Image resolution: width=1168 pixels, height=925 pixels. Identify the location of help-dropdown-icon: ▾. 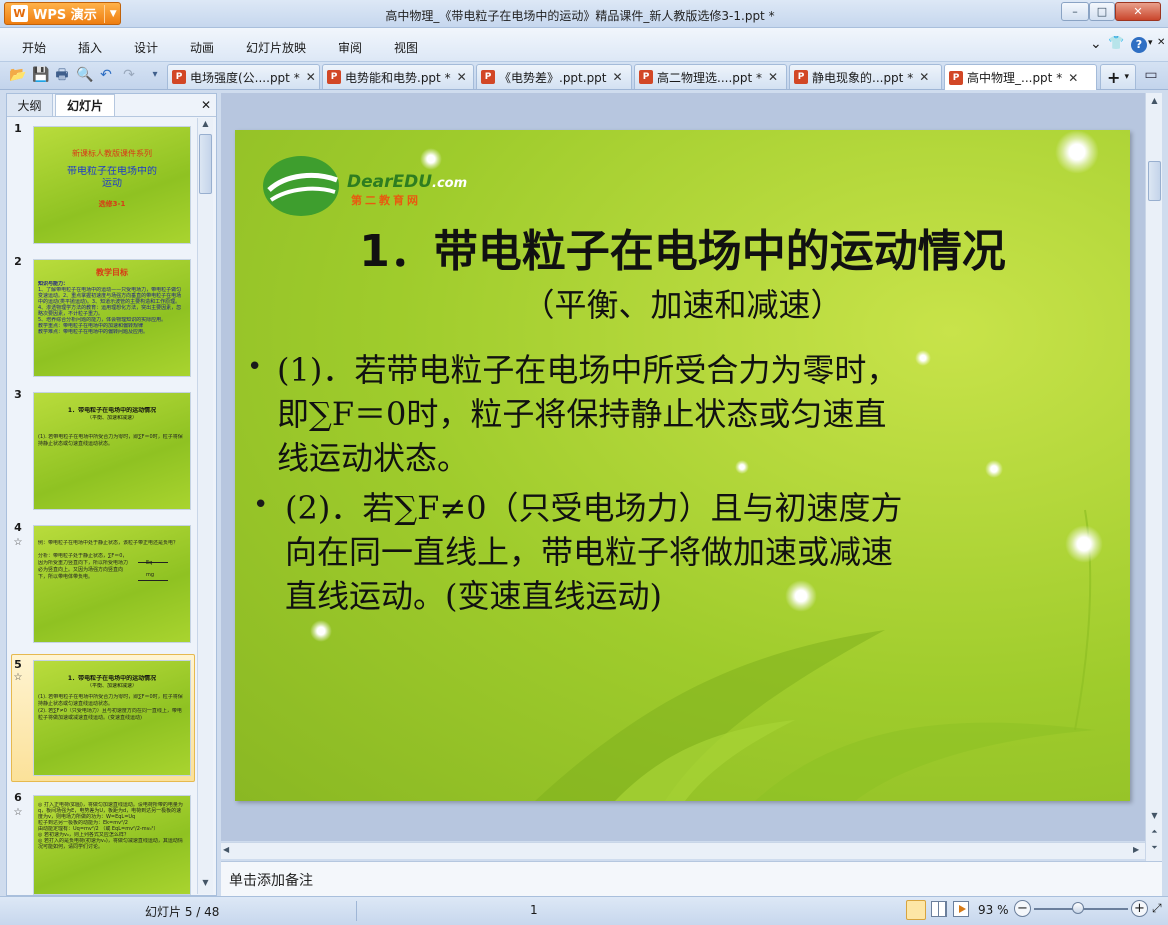
(1150, 43).